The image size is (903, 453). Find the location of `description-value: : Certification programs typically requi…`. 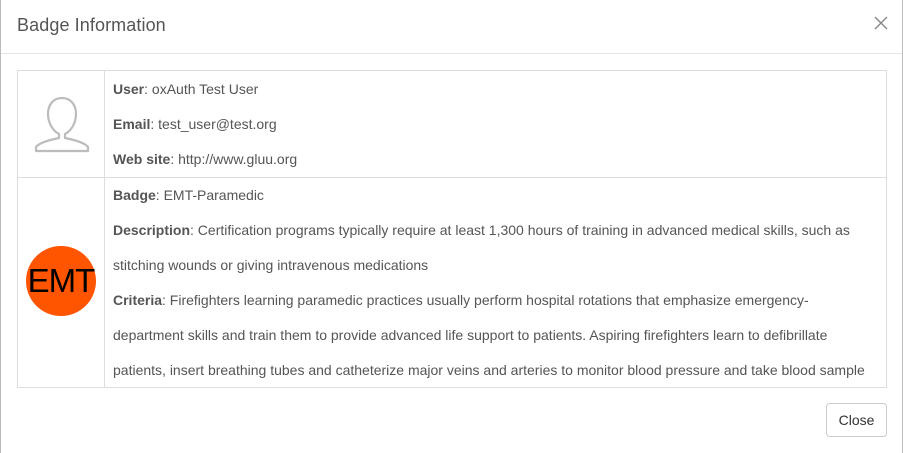

description-value: : Certification programs typically requi… is located at coordinates (520, 230).